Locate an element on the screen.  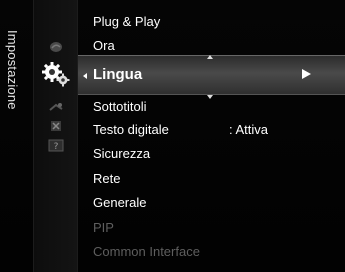
scroll-up-indicator is located at coordinates (210, 57).